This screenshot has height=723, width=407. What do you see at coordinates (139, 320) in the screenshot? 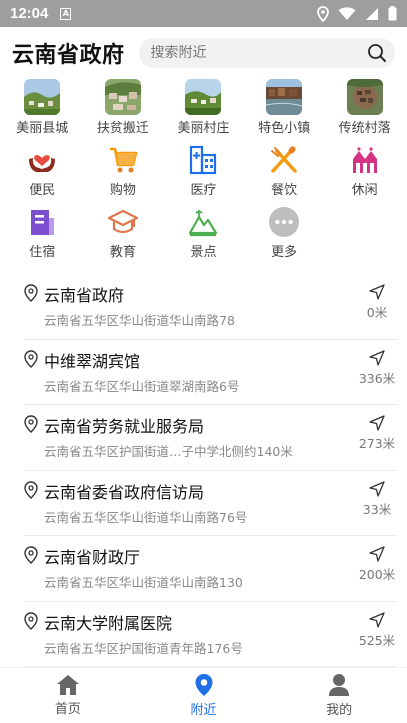
I see `poi-address: 云南省五华区华山街道华山南路78` at bounding box center [139, 320].